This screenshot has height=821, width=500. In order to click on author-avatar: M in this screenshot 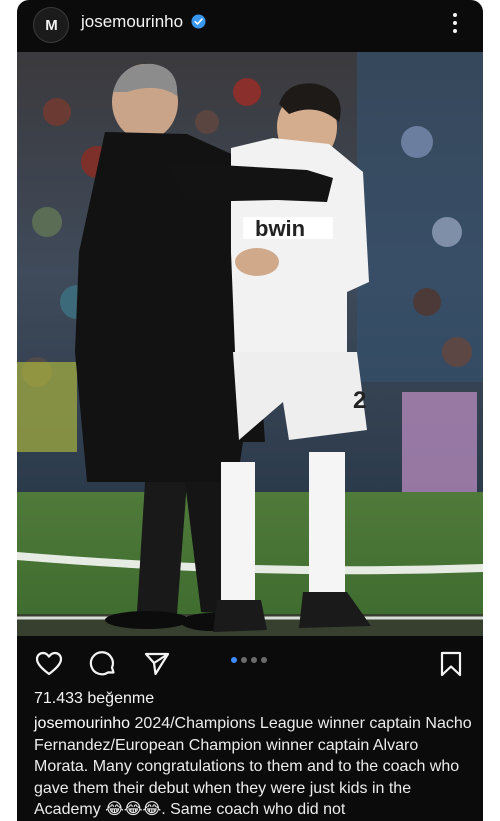, I will do `click(51, 25)`.